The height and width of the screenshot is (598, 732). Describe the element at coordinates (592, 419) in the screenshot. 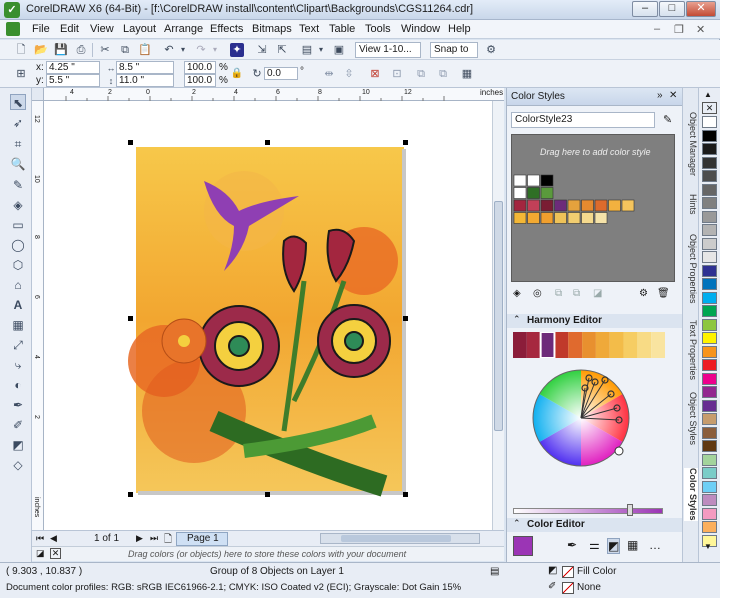

I see `harmony-color-wheel` at that location.